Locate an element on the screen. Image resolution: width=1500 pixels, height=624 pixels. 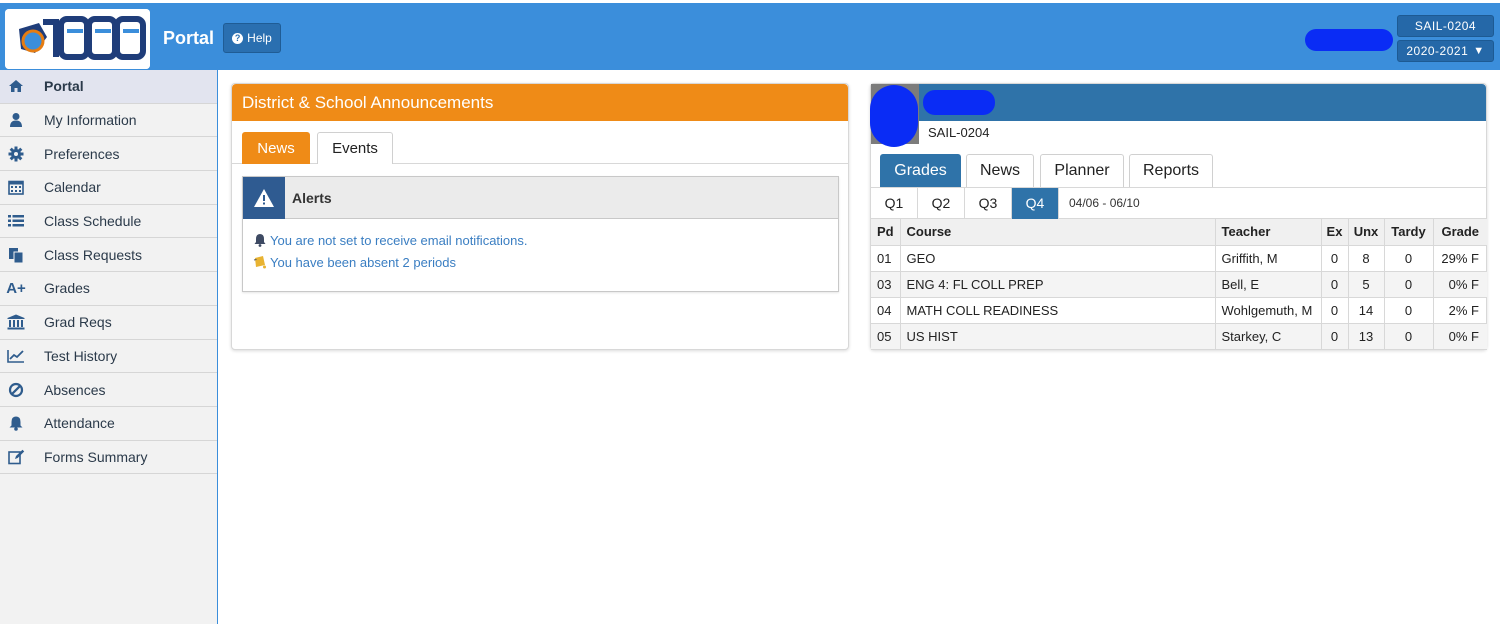
app-title: Portal is located at coordinates (189, 38).